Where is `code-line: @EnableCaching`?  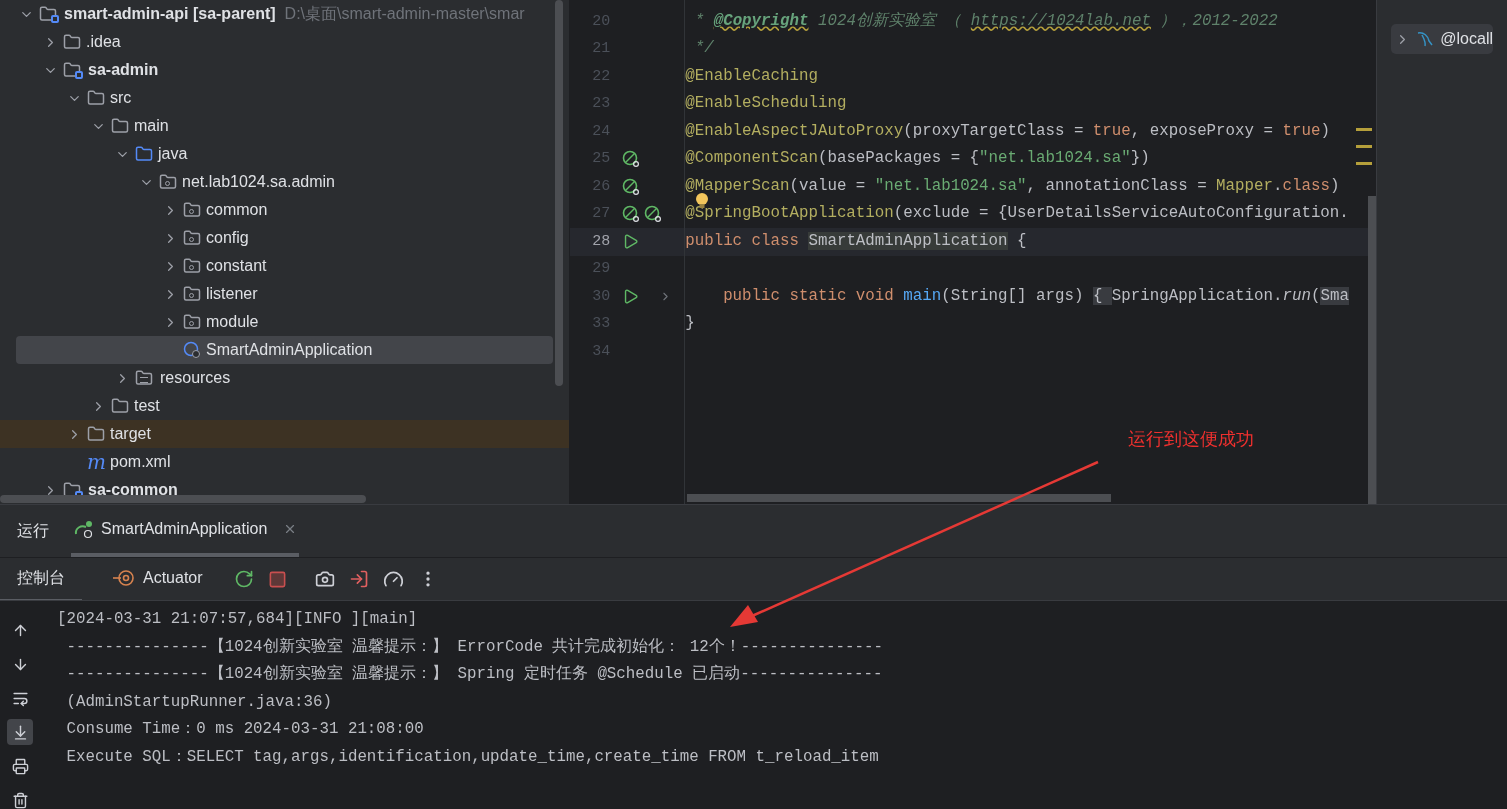
code-line: @EnableCaching is located at coordinates (751, 76).